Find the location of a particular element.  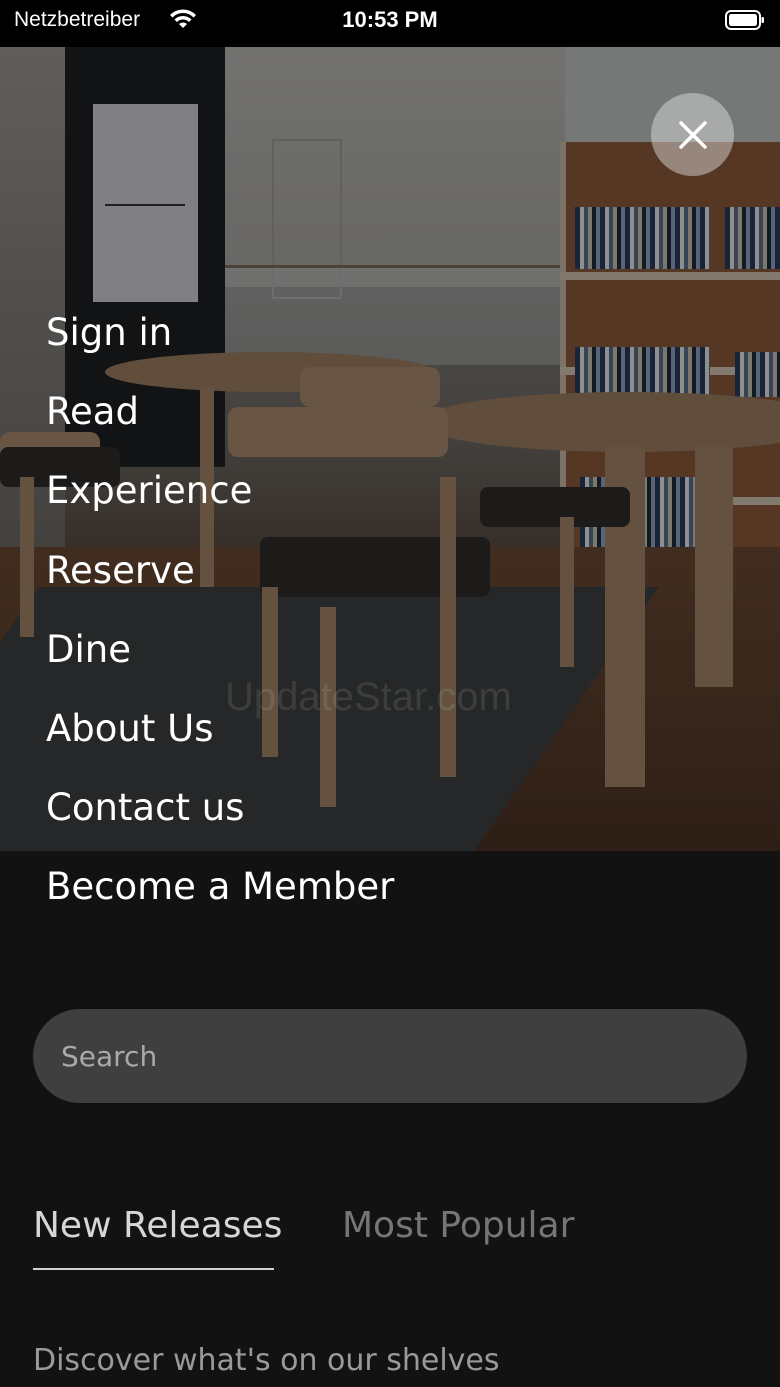

menu-item-become-member: Become a Member is located at coordinates (220, 901).